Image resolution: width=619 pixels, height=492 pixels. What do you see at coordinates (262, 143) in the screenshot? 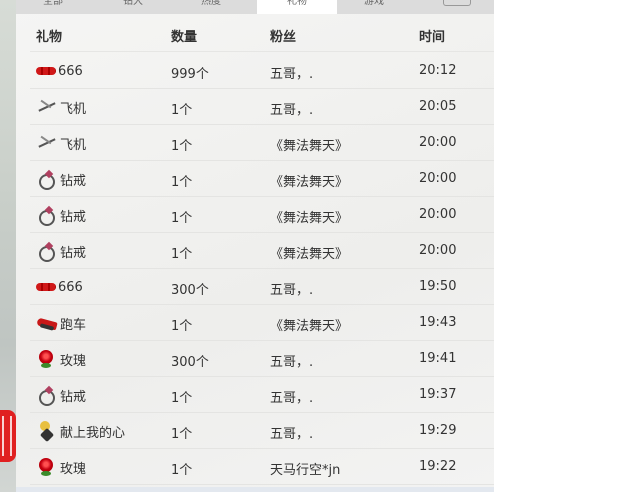
I see `table-row: 飞机 1个 《舞法舞天》 20:00` at bounding box center [262, 143].